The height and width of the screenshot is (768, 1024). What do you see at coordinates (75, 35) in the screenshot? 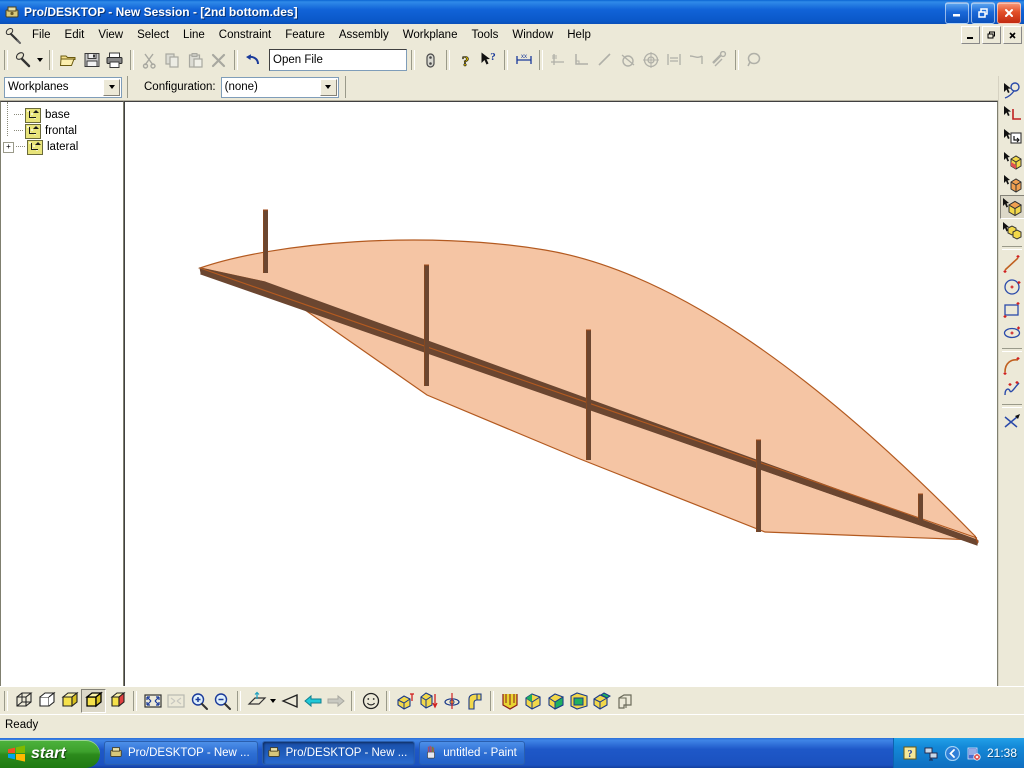
I see `menu-edit: Edit` at bounding box center [75, 35].